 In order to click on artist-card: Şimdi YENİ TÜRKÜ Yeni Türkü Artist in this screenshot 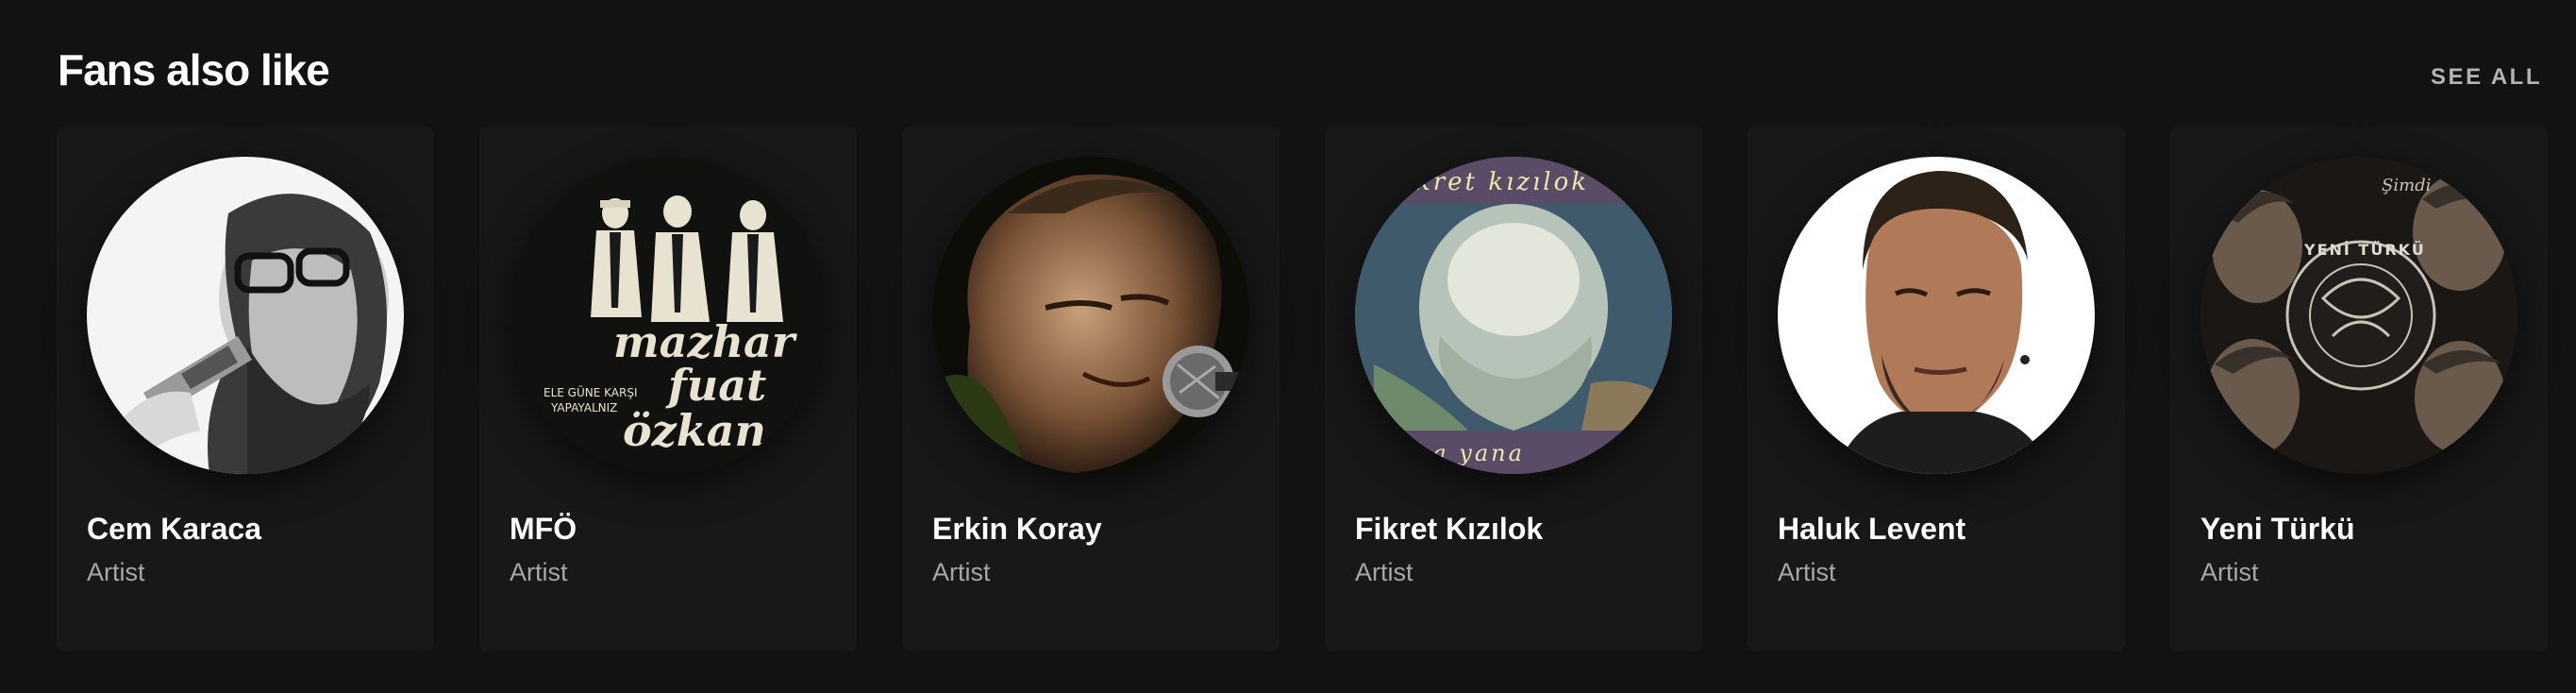, I will do `click(2359, 389)`.